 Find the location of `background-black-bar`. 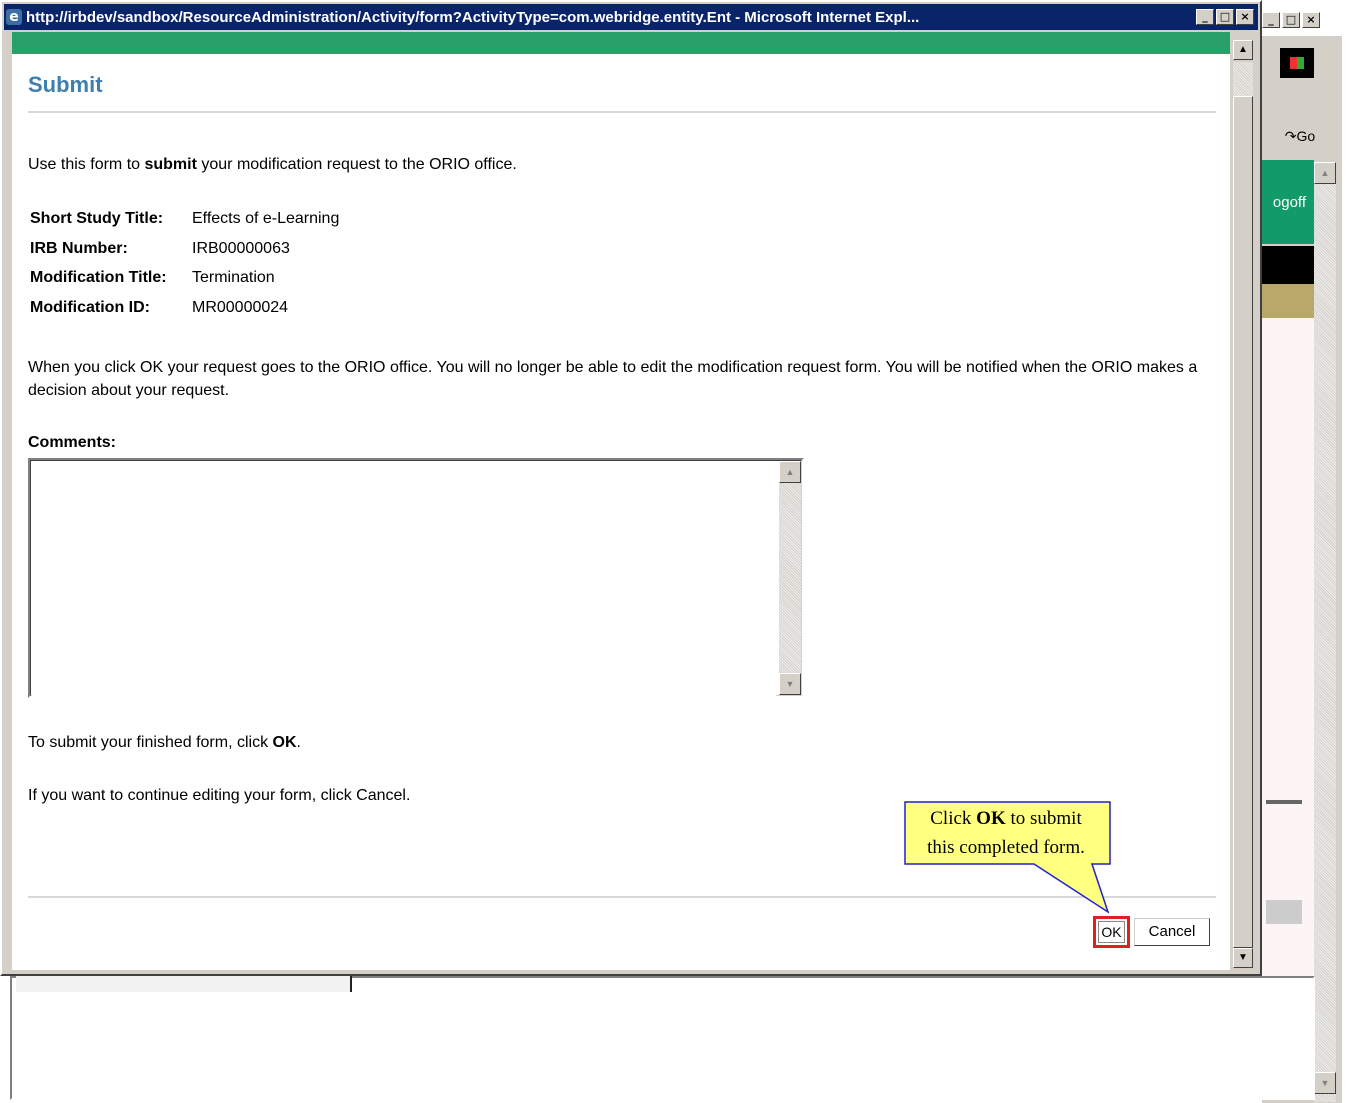

background-black-bar is located at coordinates (1288, 265).